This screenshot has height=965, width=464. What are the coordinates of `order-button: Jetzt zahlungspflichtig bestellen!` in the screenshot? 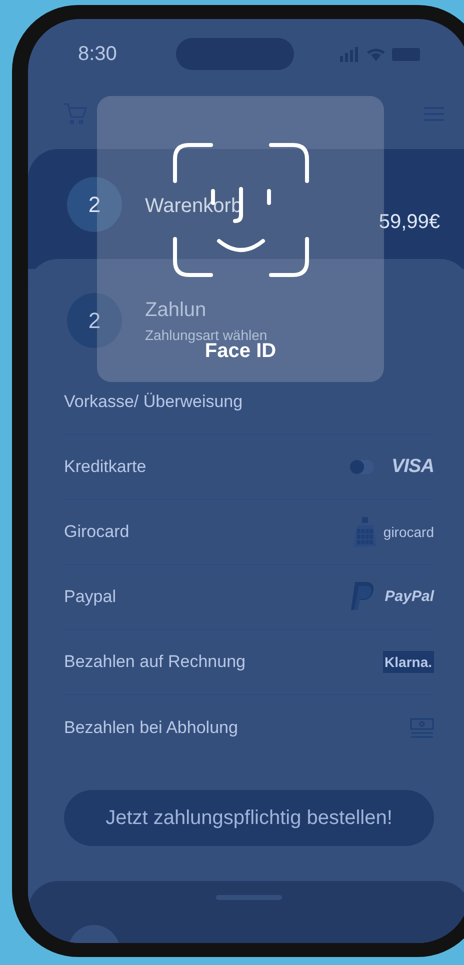 It's located at (249, 818).